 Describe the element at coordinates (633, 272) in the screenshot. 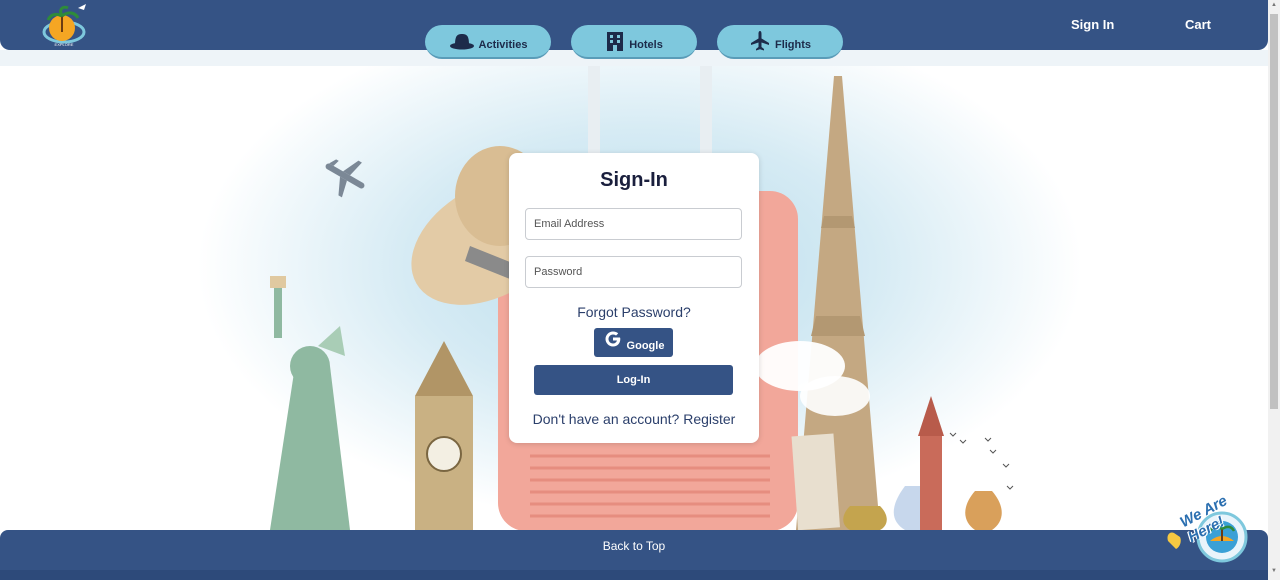

I see `password-field` at that location.